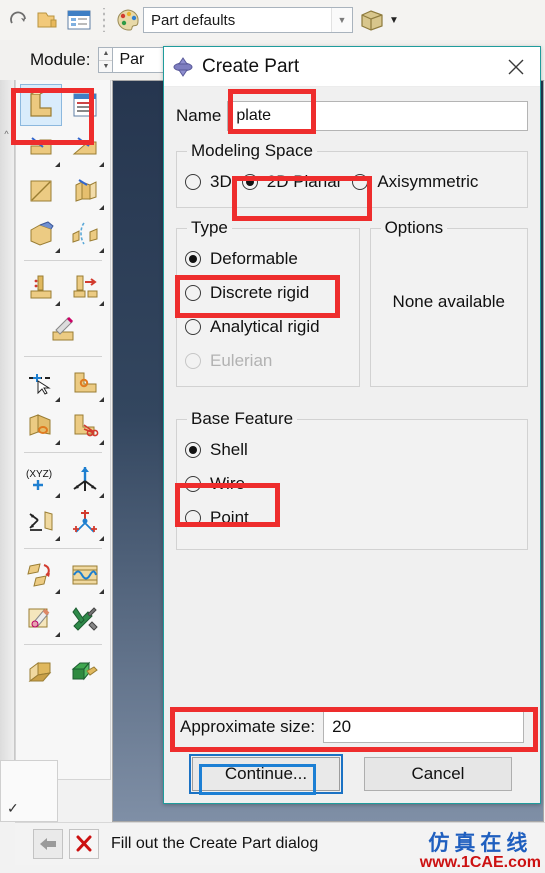 This screenshot has width=545, height=873. Describe the element at coordinates (251, 66) in the screenshot. I see `dialog-title: Create Part` at that location.